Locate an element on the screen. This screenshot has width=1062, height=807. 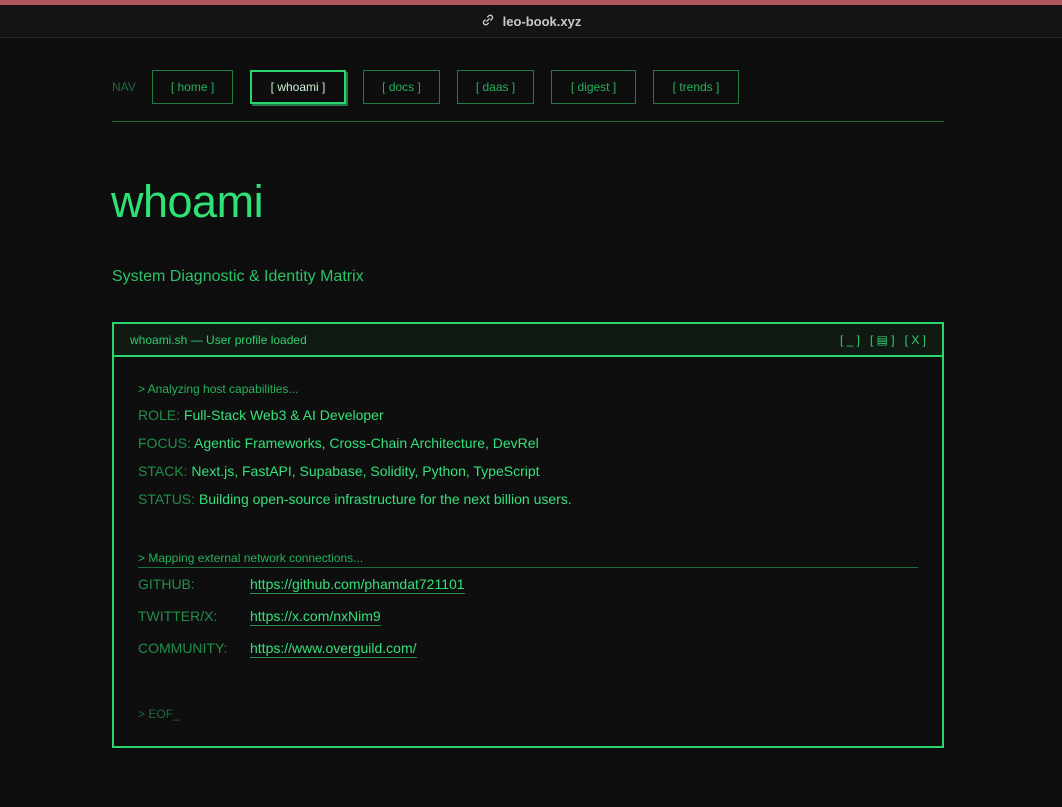
github-key: GITHUB: is located at coordinates (166, 584).